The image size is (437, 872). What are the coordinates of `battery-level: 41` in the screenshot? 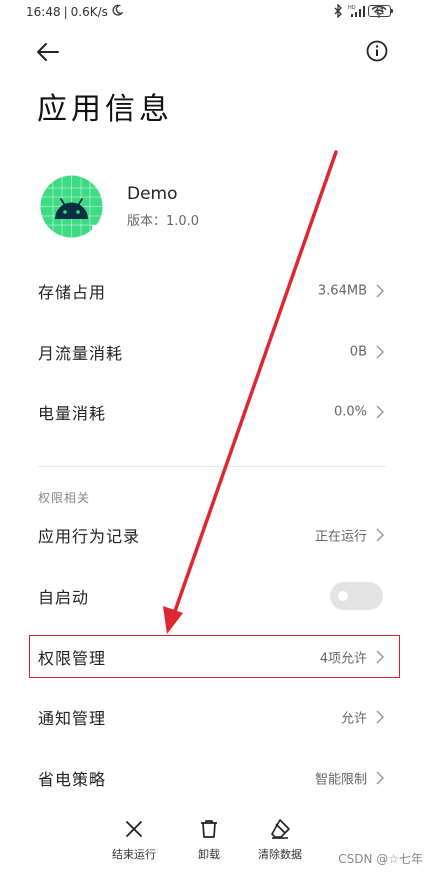 It's located at (379, 11).